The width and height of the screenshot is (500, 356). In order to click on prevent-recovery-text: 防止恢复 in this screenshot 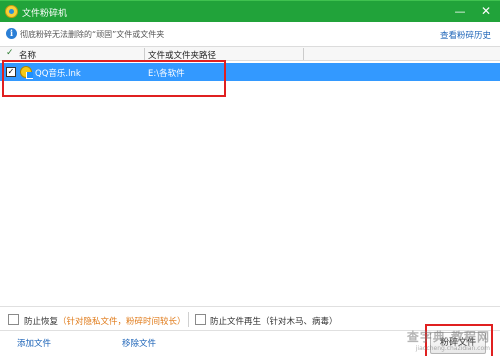, I will do `click(41, 322)`.